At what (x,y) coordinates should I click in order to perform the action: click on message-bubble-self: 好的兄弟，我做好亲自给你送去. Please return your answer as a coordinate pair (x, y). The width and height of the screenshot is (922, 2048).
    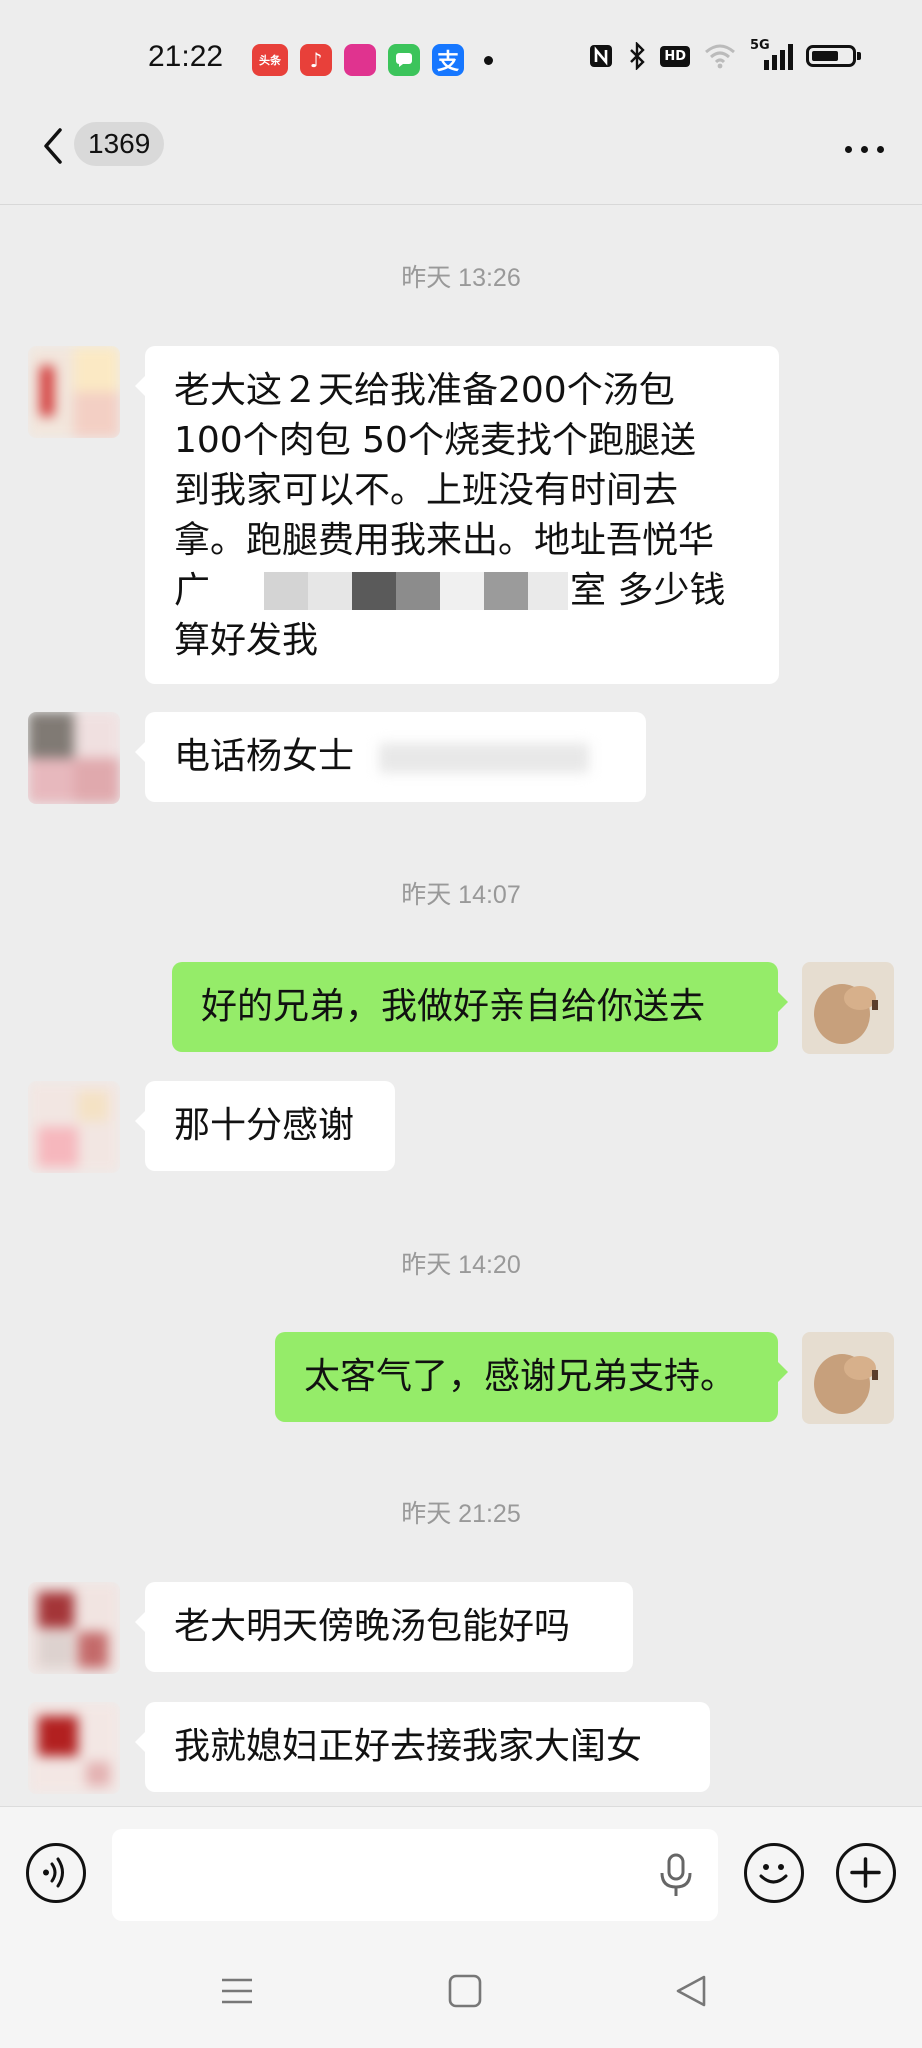
    Looking at the image, I should click on (480, 1007).